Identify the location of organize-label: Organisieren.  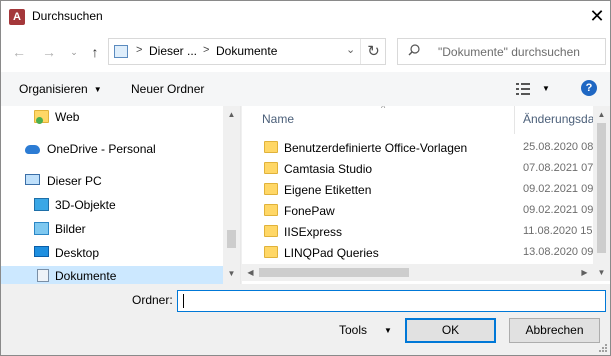
(53, 89).